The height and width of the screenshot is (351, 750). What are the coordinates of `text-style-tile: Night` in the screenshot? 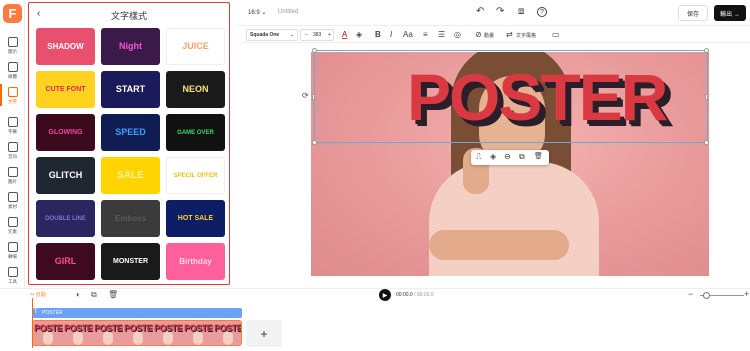 It's located at (130, 46).